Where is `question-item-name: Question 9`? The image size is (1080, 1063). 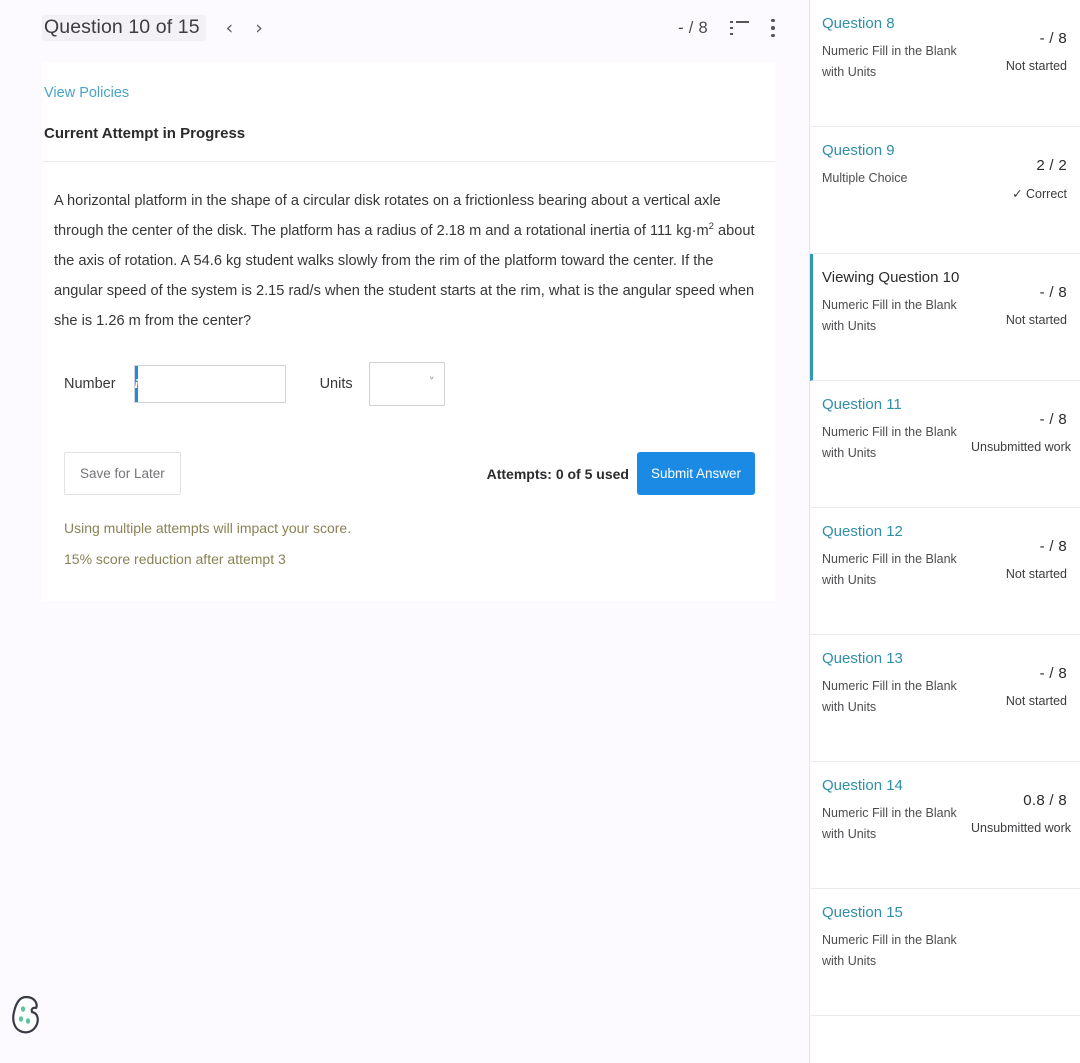
question-item-name: Question 9 is located at coordinates (893, 151).